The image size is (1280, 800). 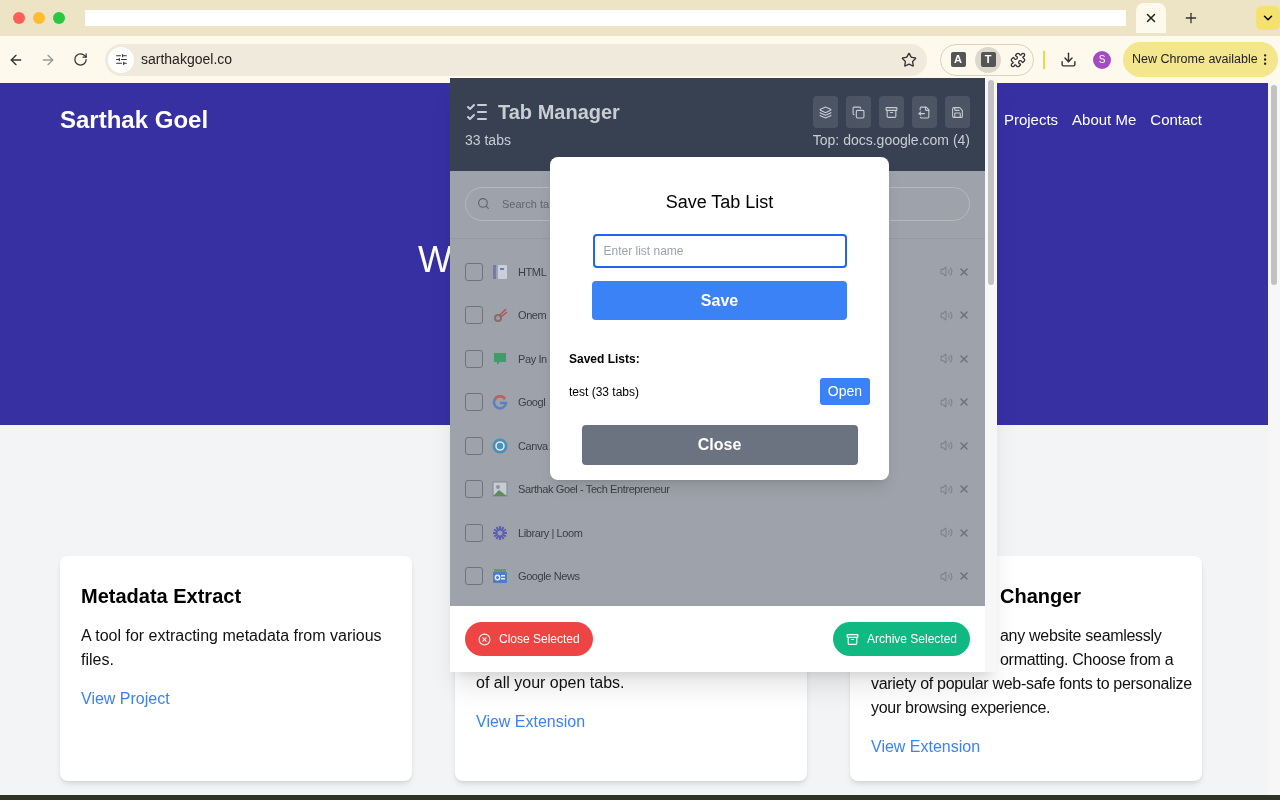 What do you see at coordinates (891, 140) in the screenshot?
I see `top-domain: Top: docs.google.com (4)` at bounding box center [891, 140].